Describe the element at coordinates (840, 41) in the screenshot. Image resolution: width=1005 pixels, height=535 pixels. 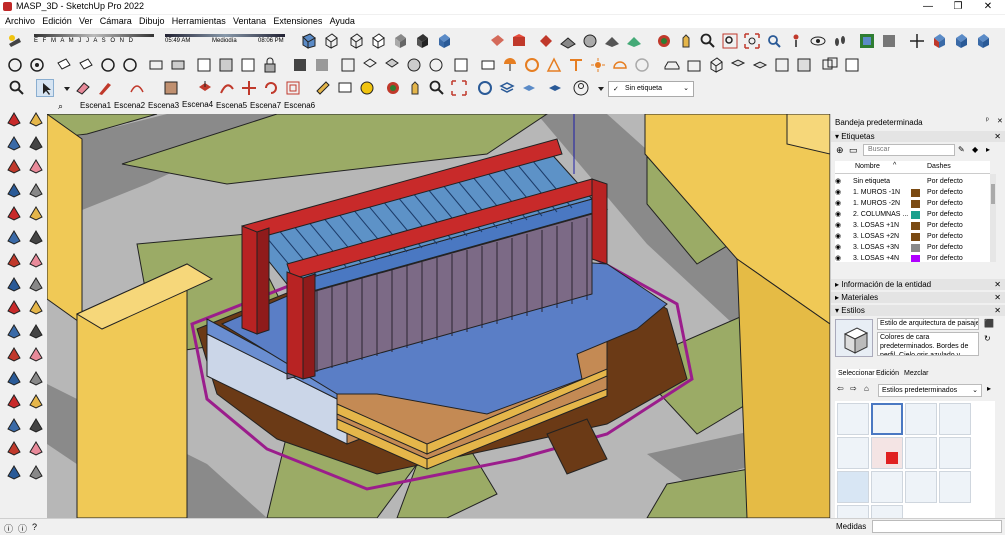
I see `walk-icon` at that location.